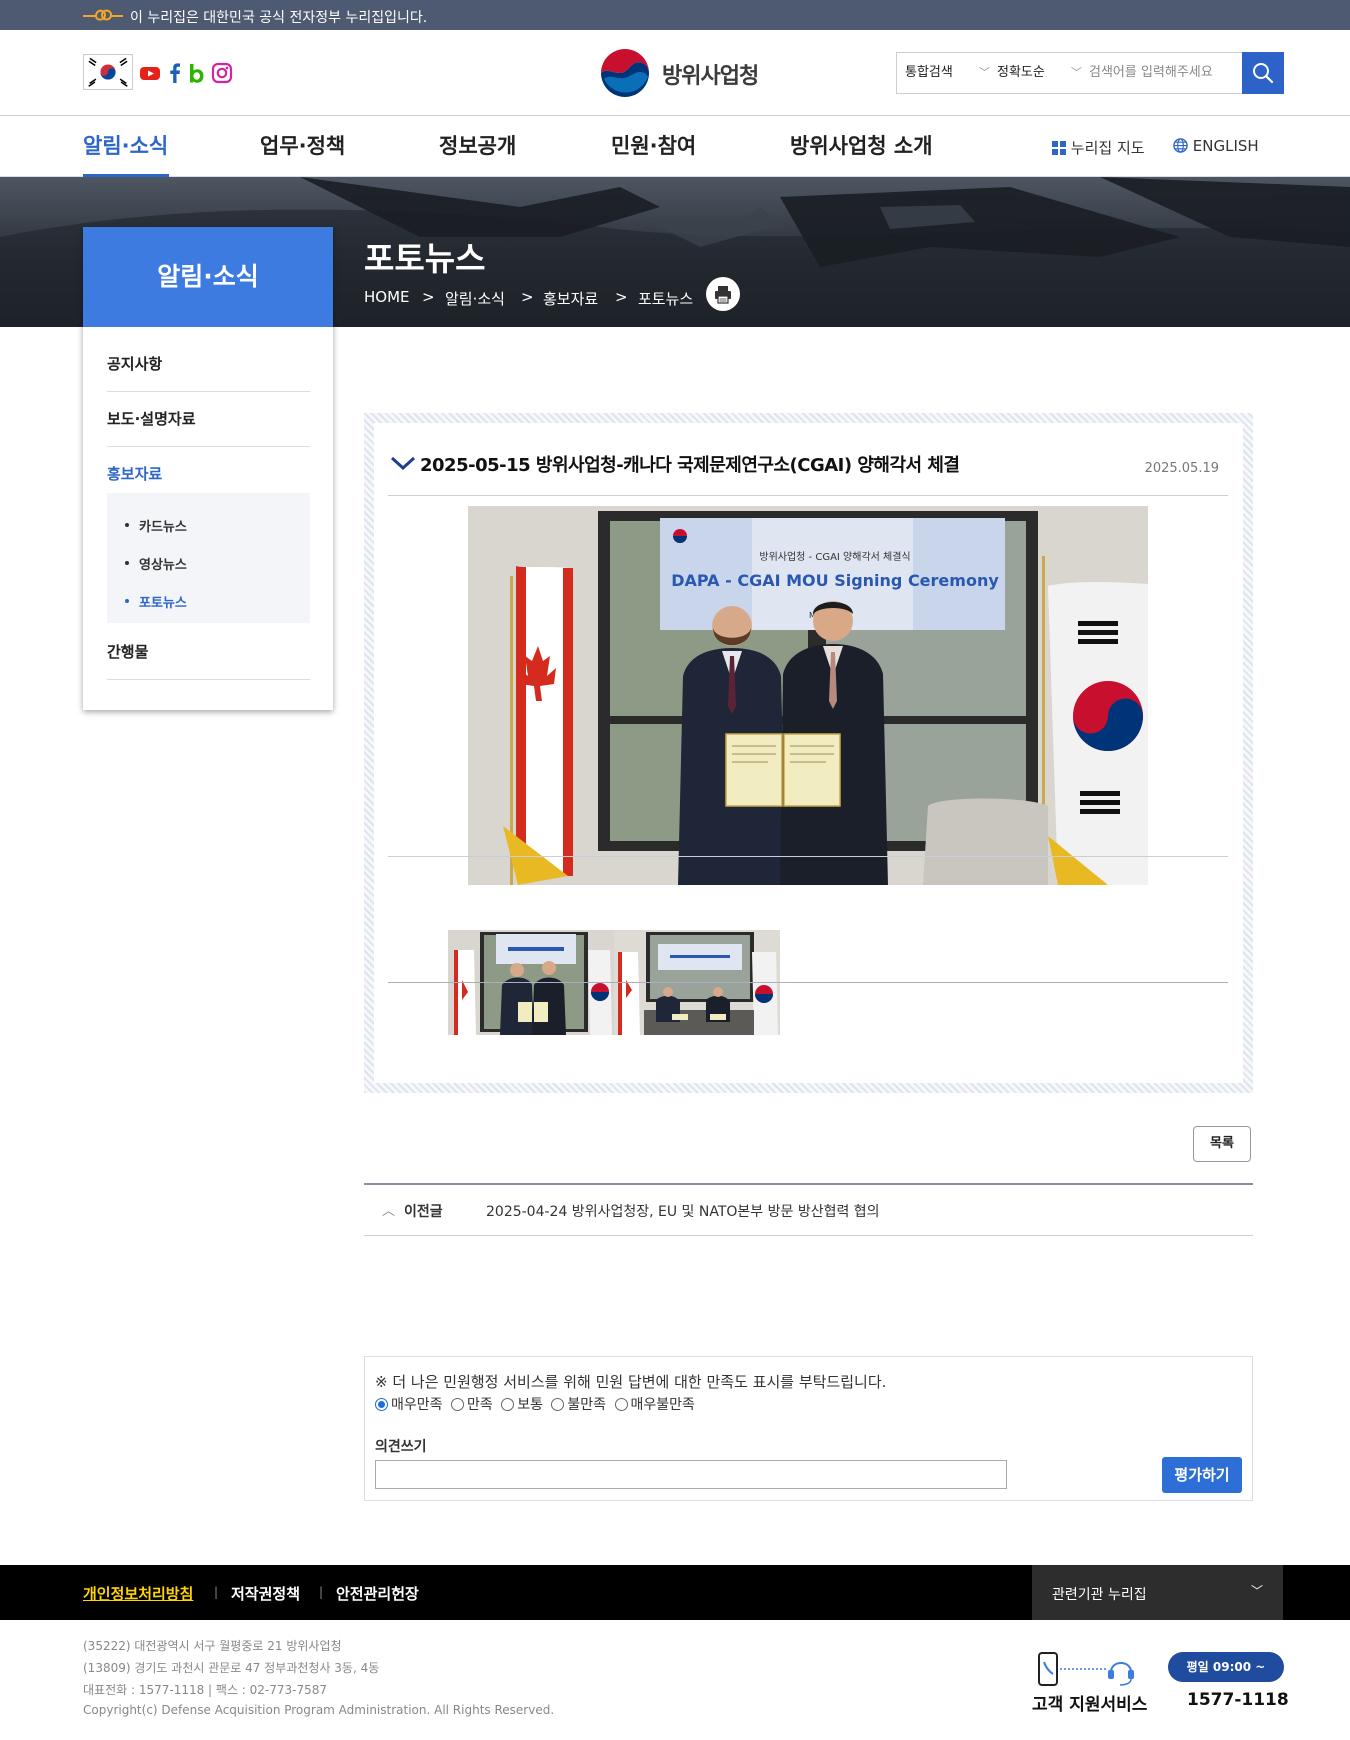 This screenshot has width=1350, height=1740. What do you see at coordinates (125, 145) in the screenshot?
I see `gnb-menu-news: 알림·소식` at bounding box center [125, 145].